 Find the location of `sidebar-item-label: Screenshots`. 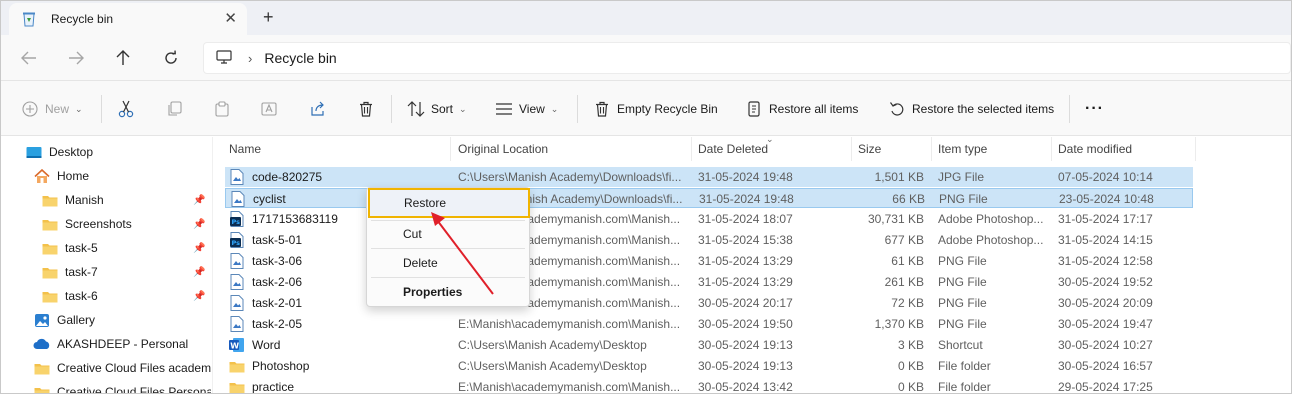

sidebar-item-label: Screenshots is located at coordinates (98, 224).